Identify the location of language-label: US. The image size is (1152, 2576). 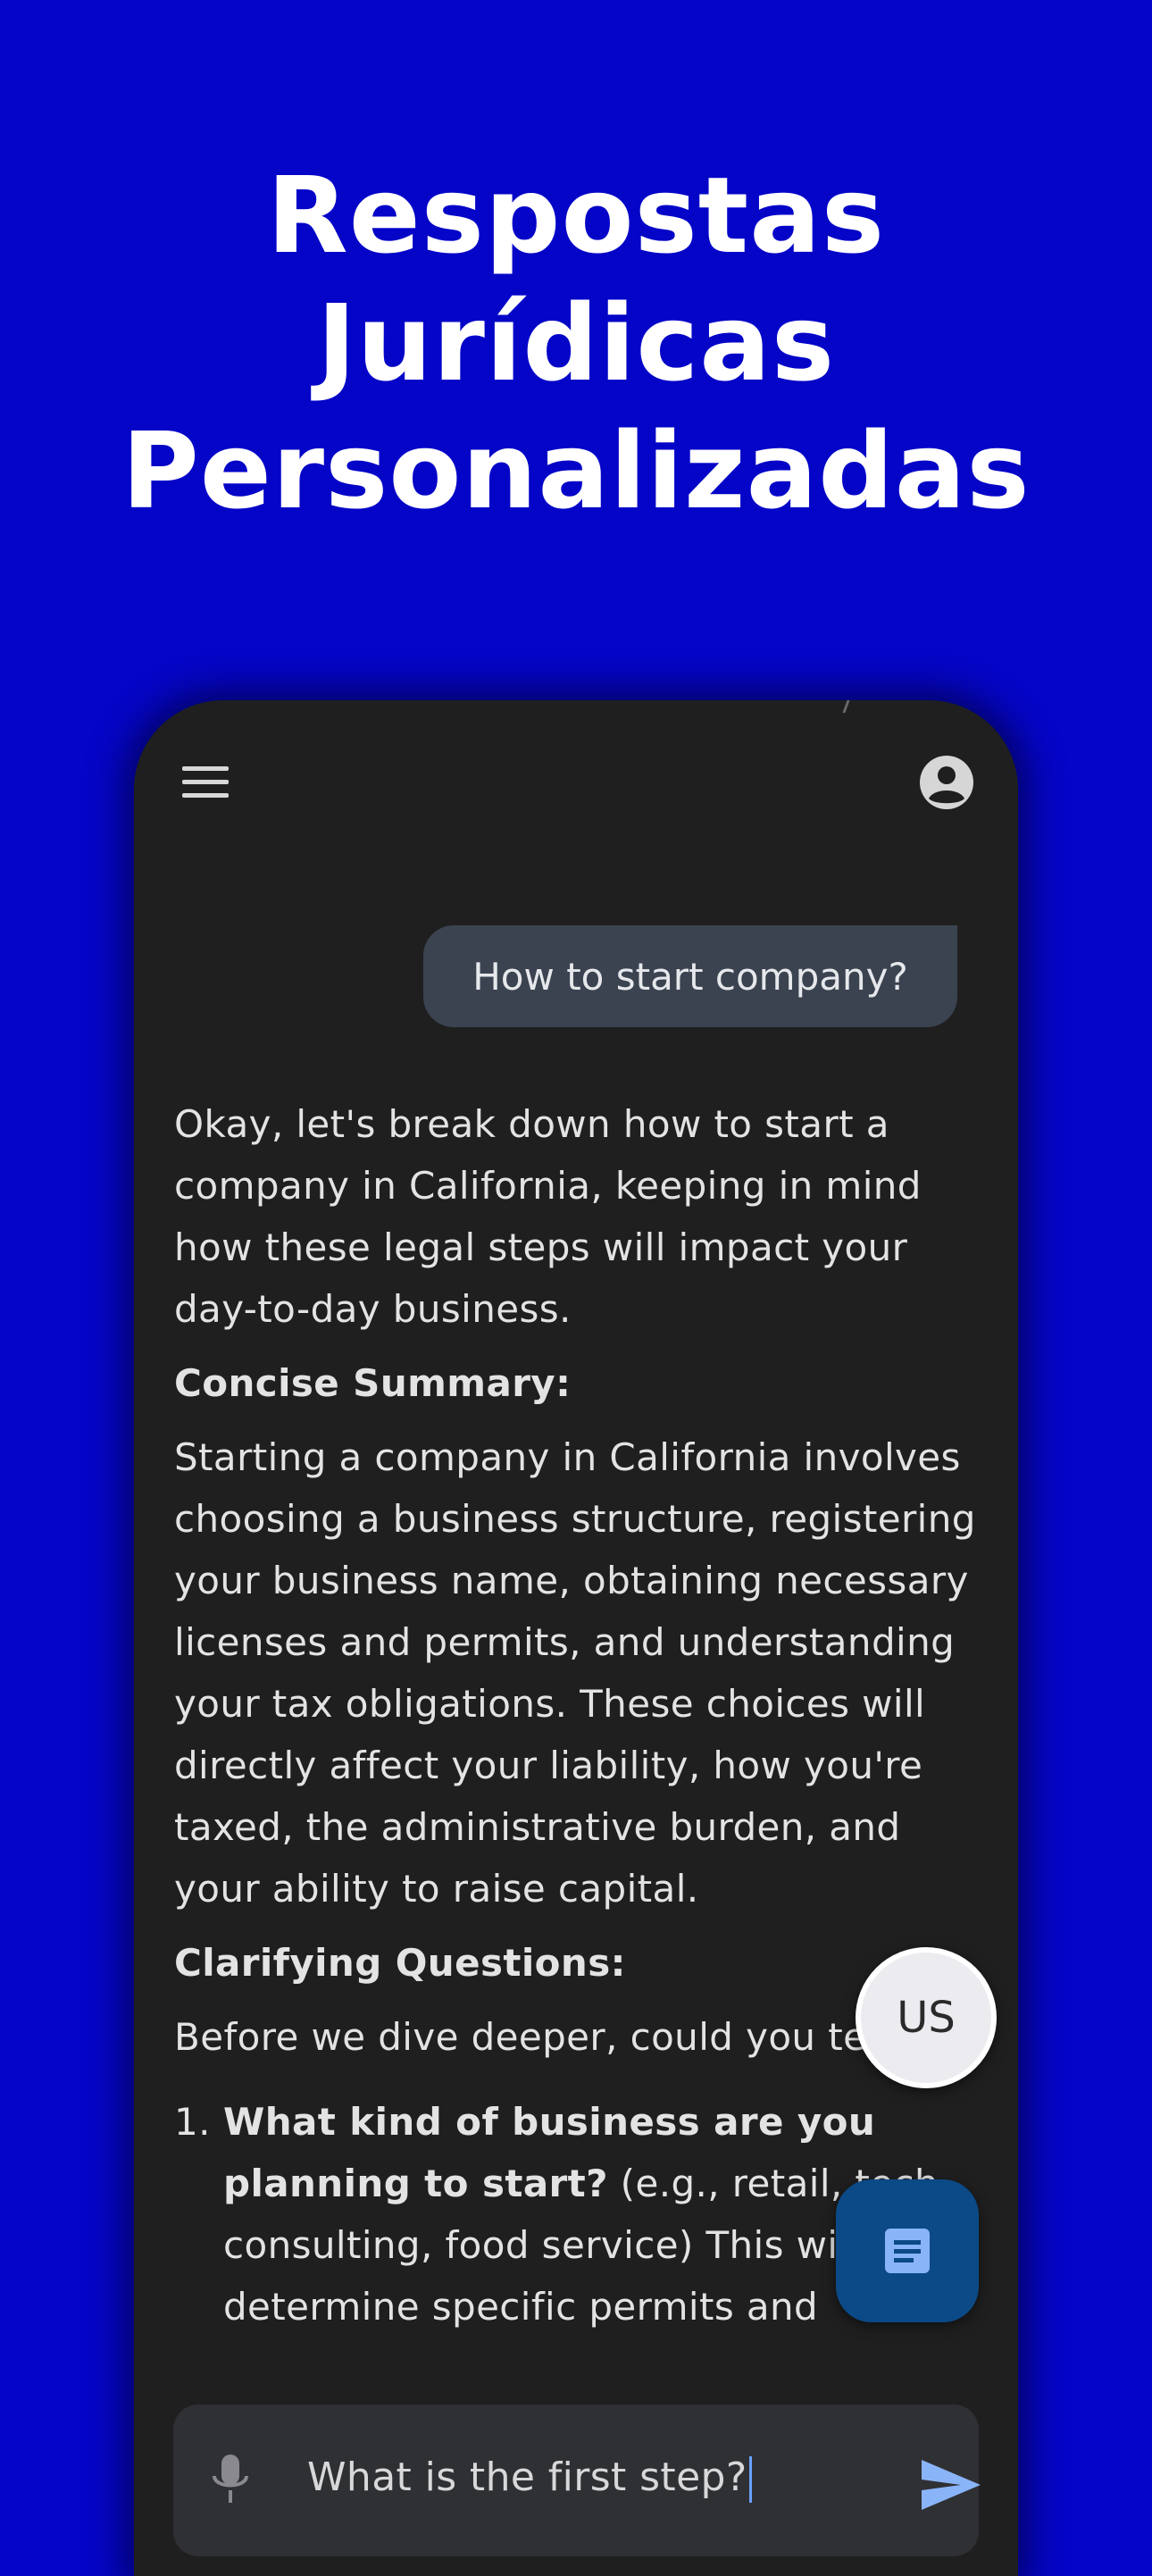
(926, 2018).